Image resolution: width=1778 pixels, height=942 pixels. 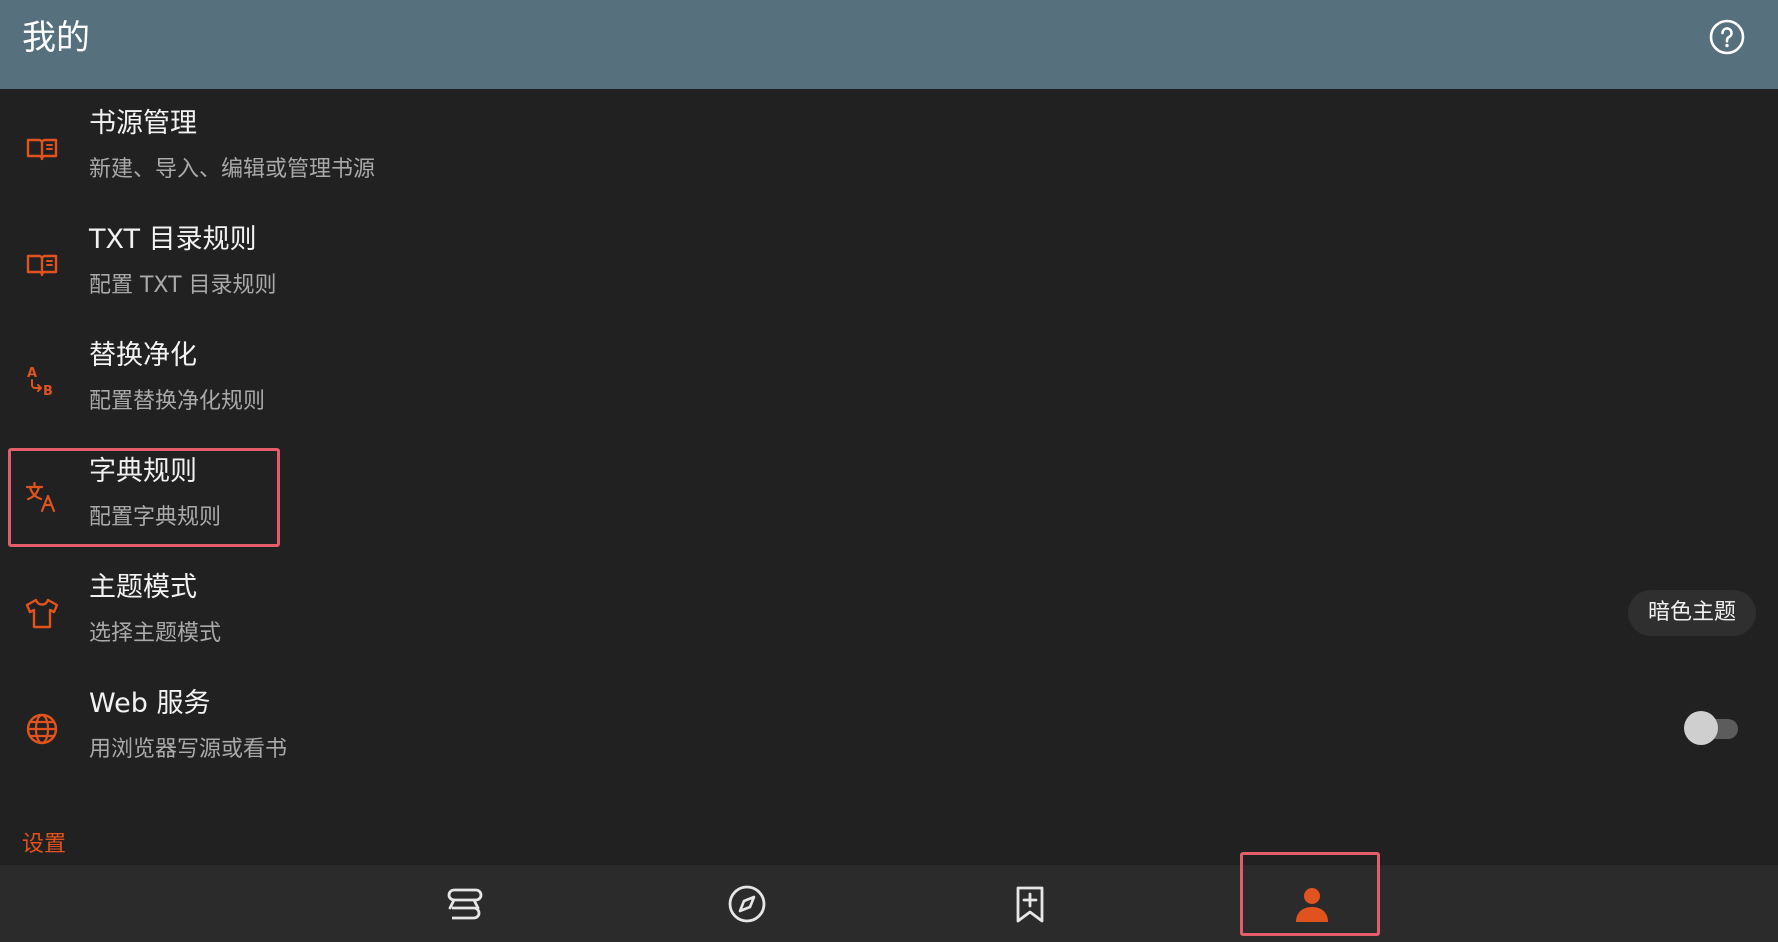 What do you see at coordinates (143, 123) in the screenshot?
I see `menu-item-title: 书源管理` at bounding box center [143, 123].